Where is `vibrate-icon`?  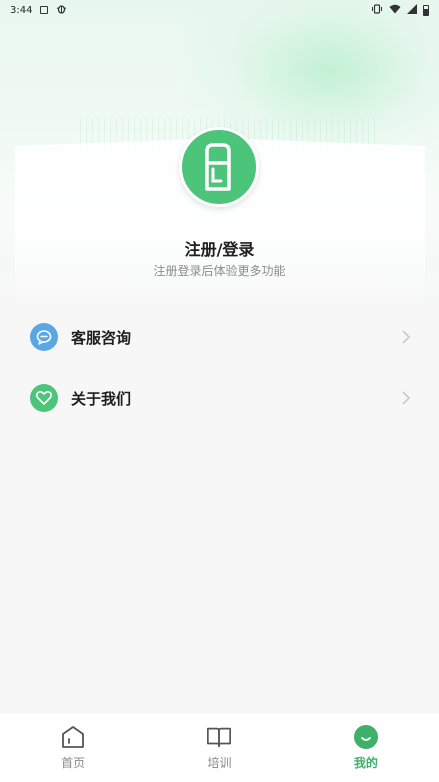
vibrate-icon is located at coordinates (377, 10).